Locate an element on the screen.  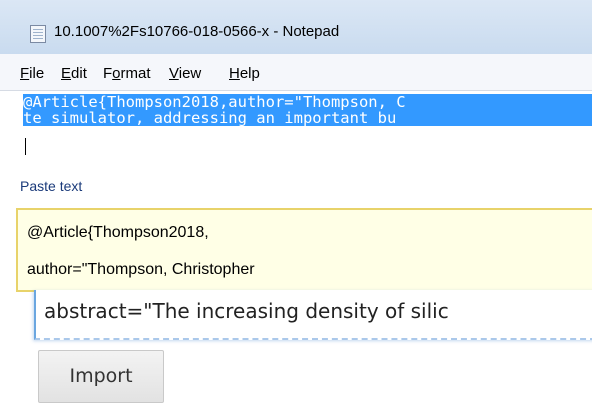
menu-file-rest: ile is located at coordinates (37, 73).